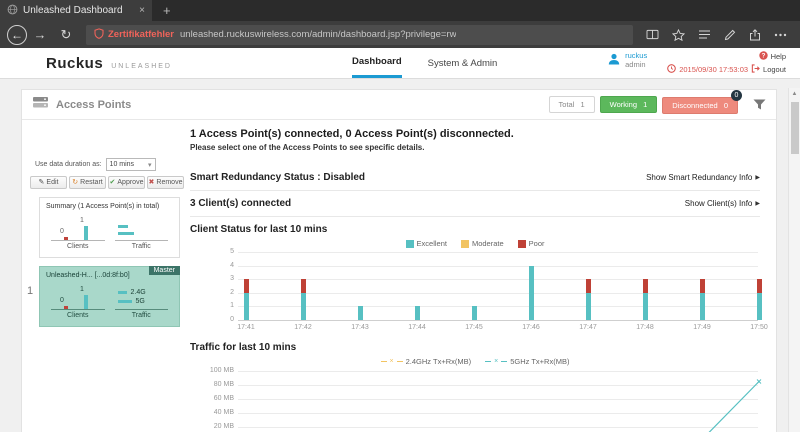 The image size is (800, 432). Describe the element at coordinates (582, 104) in the screenshot. I see `filter-total-count: 1` at that location.